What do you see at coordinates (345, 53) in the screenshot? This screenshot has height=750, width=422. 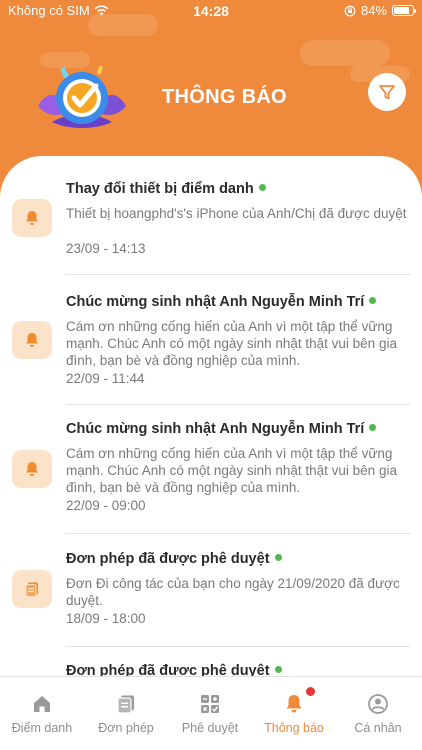 I see `cloud-decoration` at bounding box center [345, 53].